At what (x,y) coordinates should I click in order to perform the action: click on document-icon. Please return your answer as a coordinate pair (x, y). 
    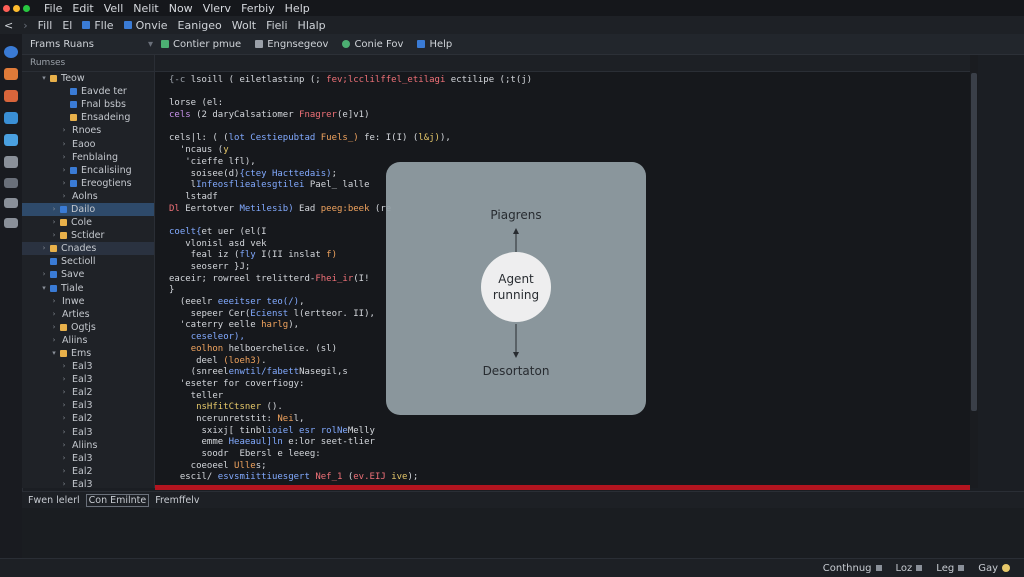
    Looking at the image, I should click on (11, 203).